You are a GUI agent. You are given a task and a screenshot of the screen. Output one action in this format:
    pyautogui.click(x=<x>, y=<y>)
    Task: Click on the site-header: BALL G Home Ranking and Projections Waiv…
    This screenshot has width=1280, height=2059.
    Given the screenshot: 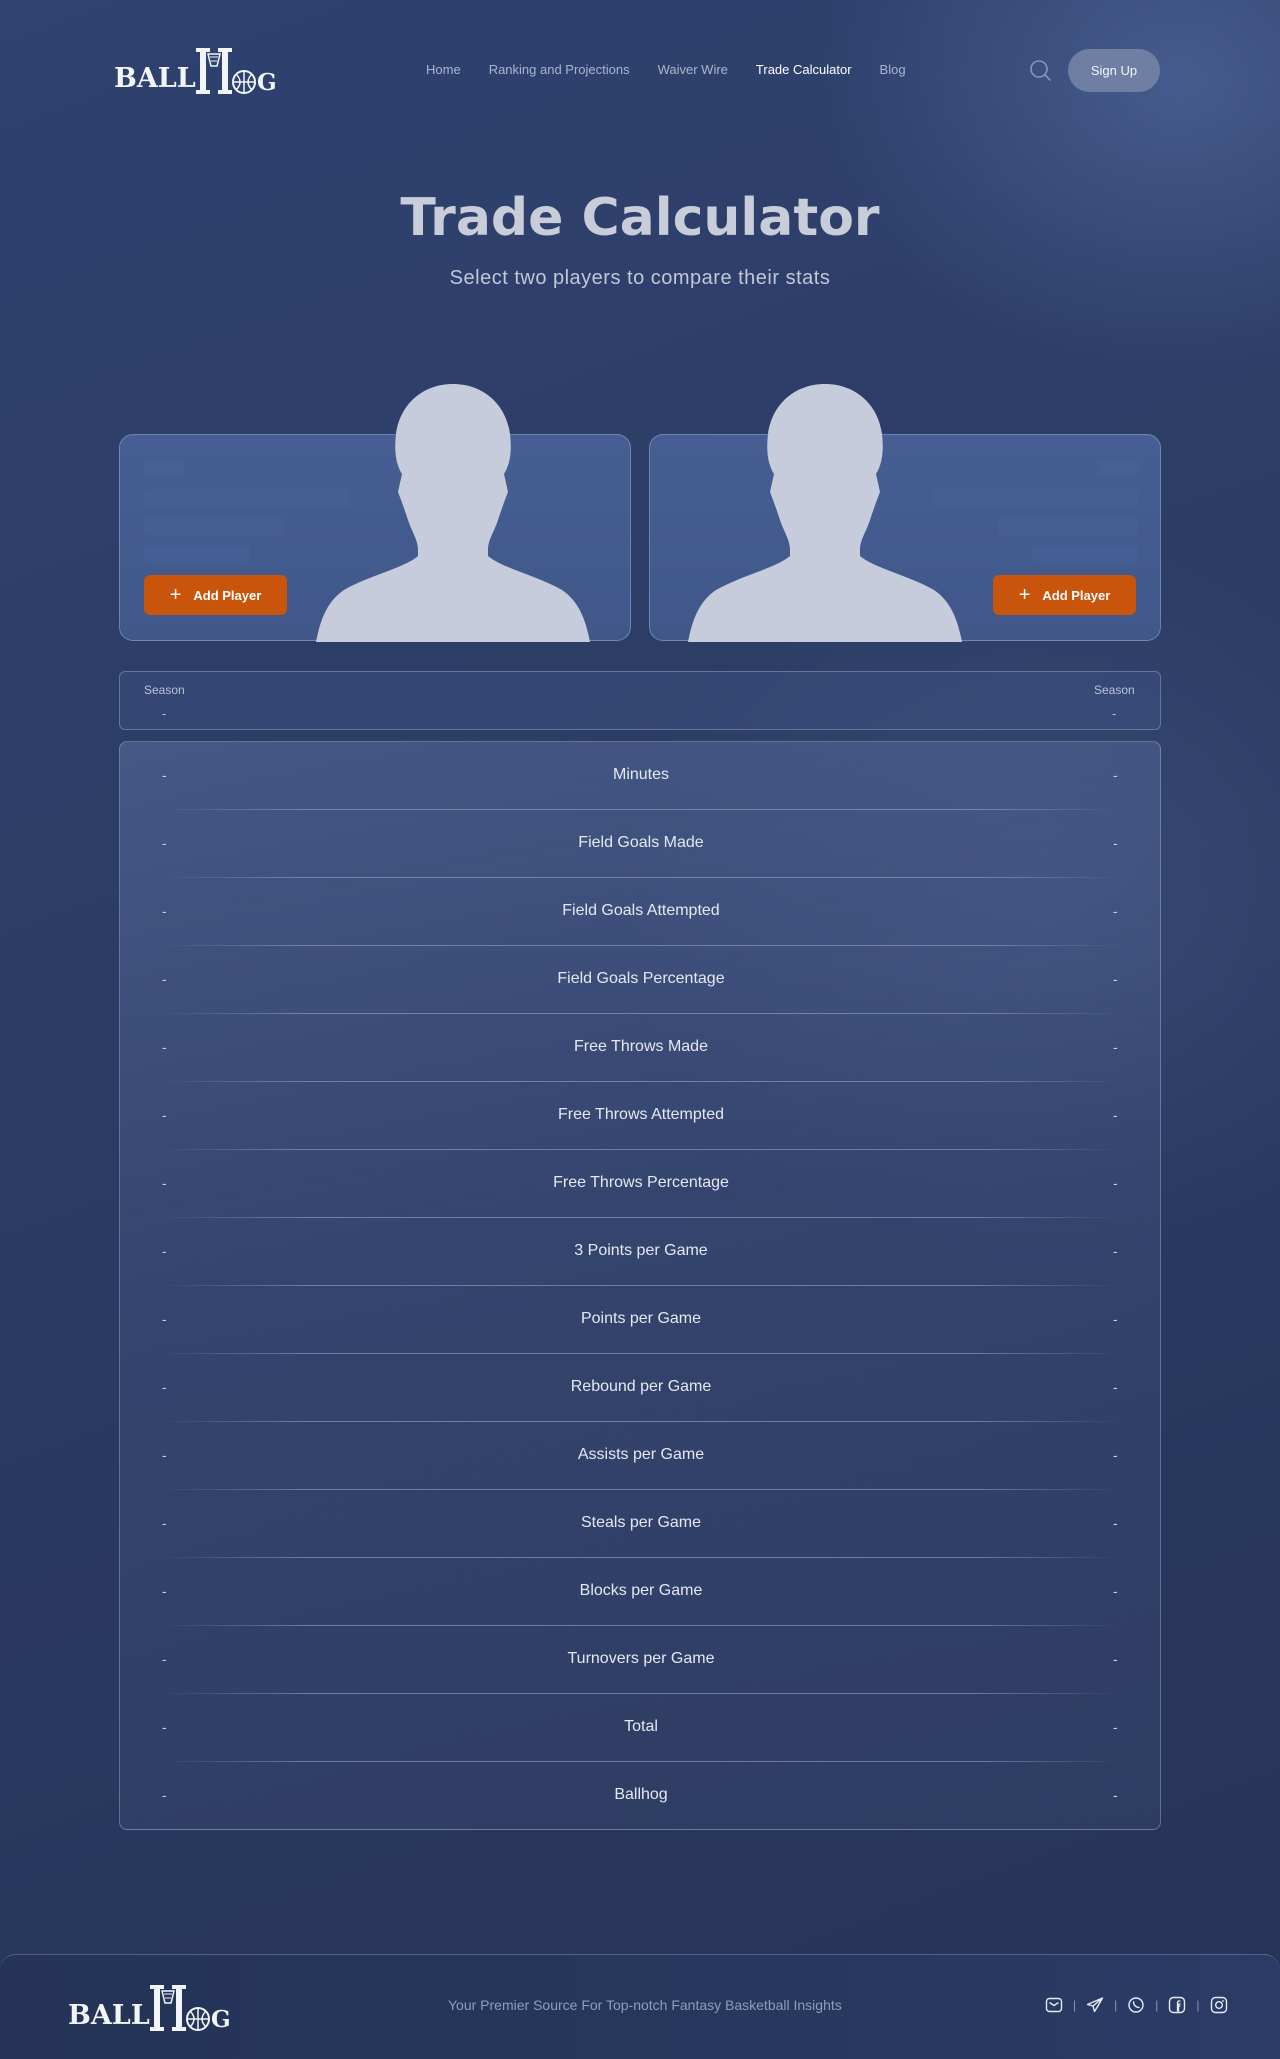 What is the action you would take?
    pyautogui.click(x=640, y=70)
    